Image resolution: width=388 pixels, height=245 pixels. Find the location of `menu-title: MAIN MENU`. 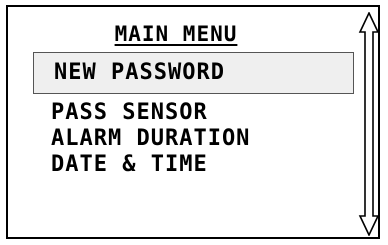

menu-title: MAIN MENU is located at coordinates (176, 34).